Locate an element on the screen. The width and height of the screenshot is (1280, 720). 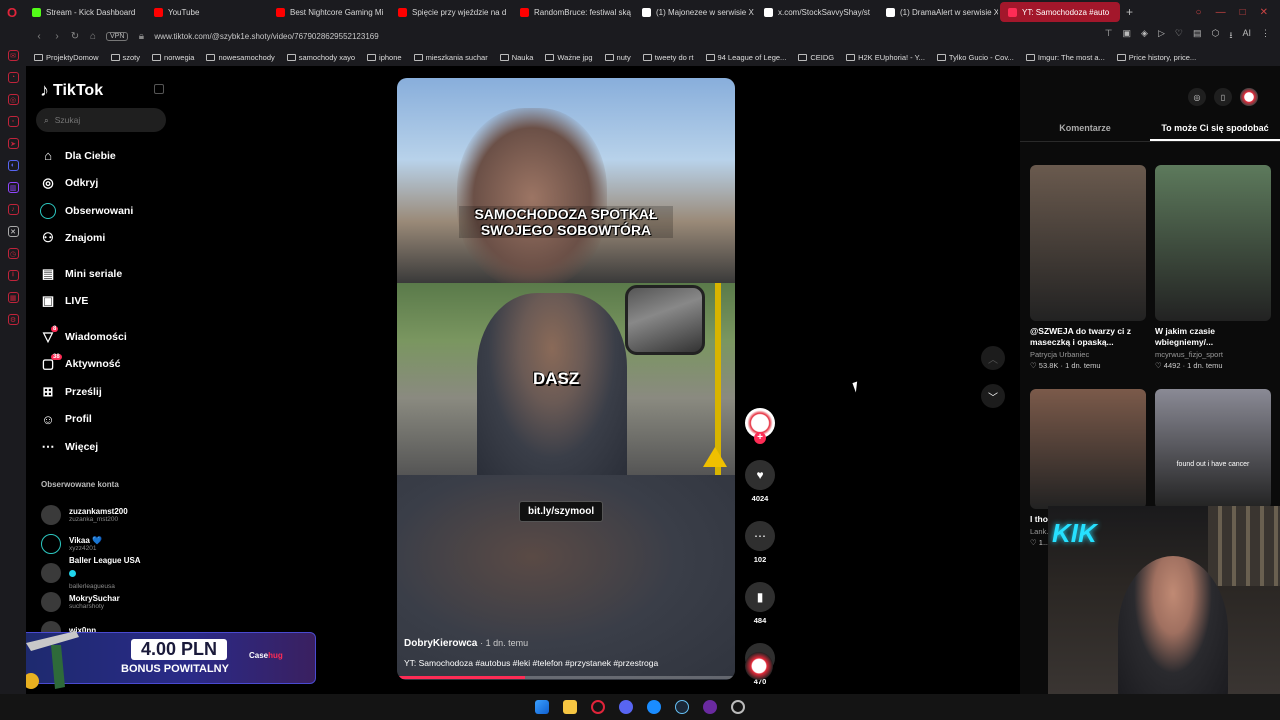
nav-mini-series: ▤ Mini seriale is located at coordinates (110, 274).